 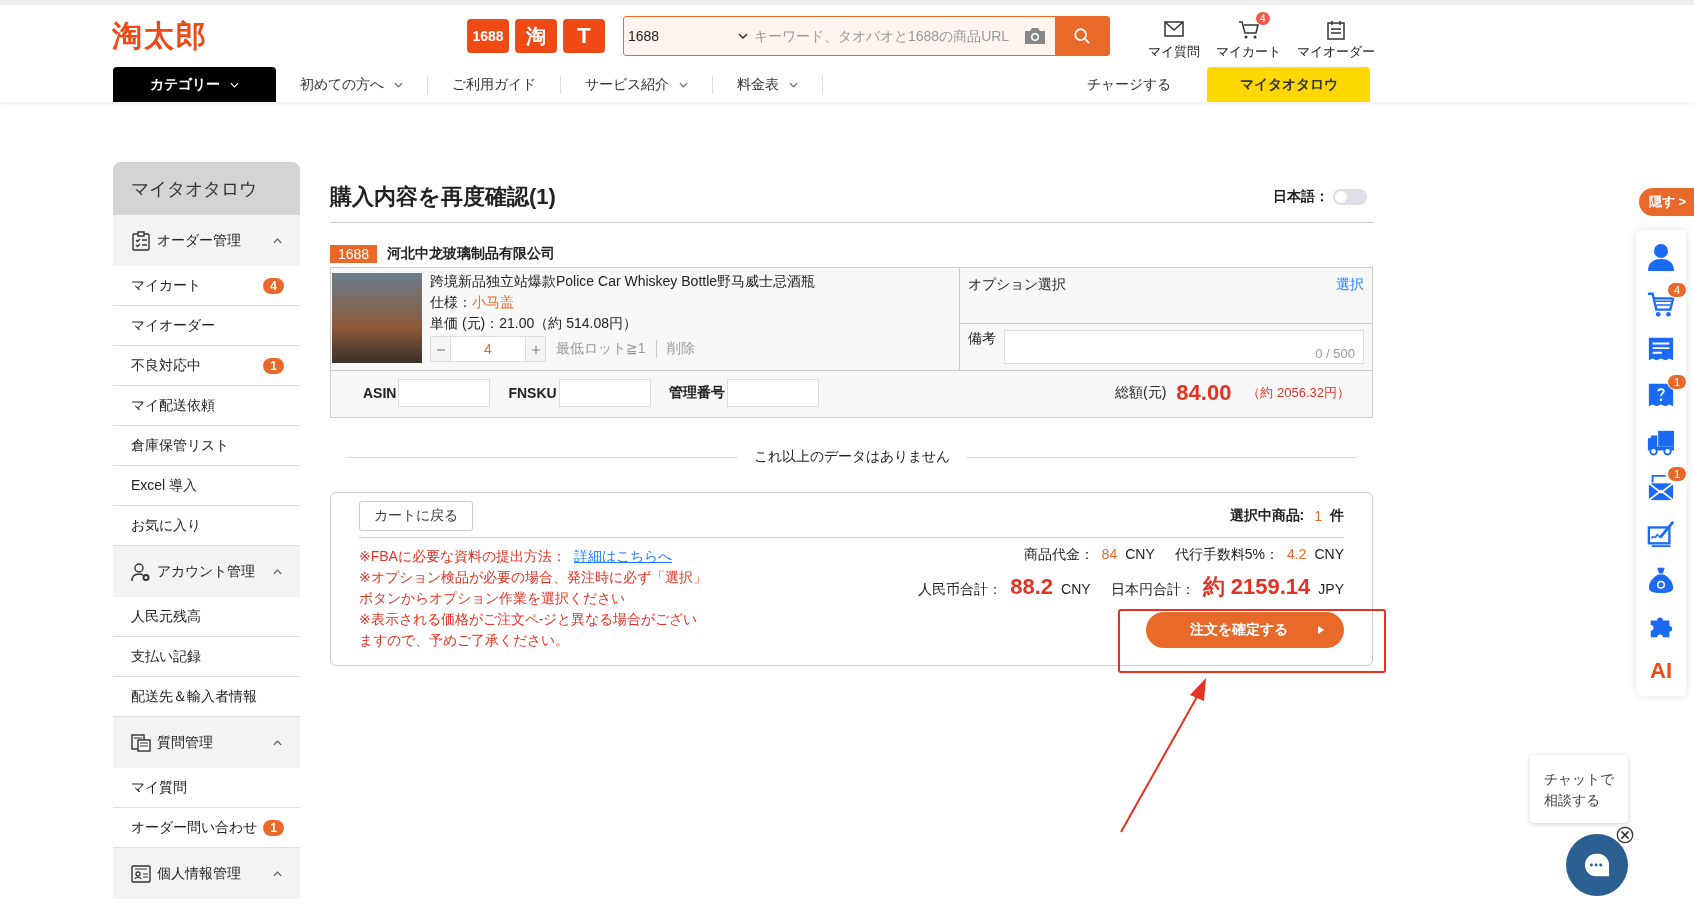 I want to click on camera-icon, so click(x=1035, y=36).